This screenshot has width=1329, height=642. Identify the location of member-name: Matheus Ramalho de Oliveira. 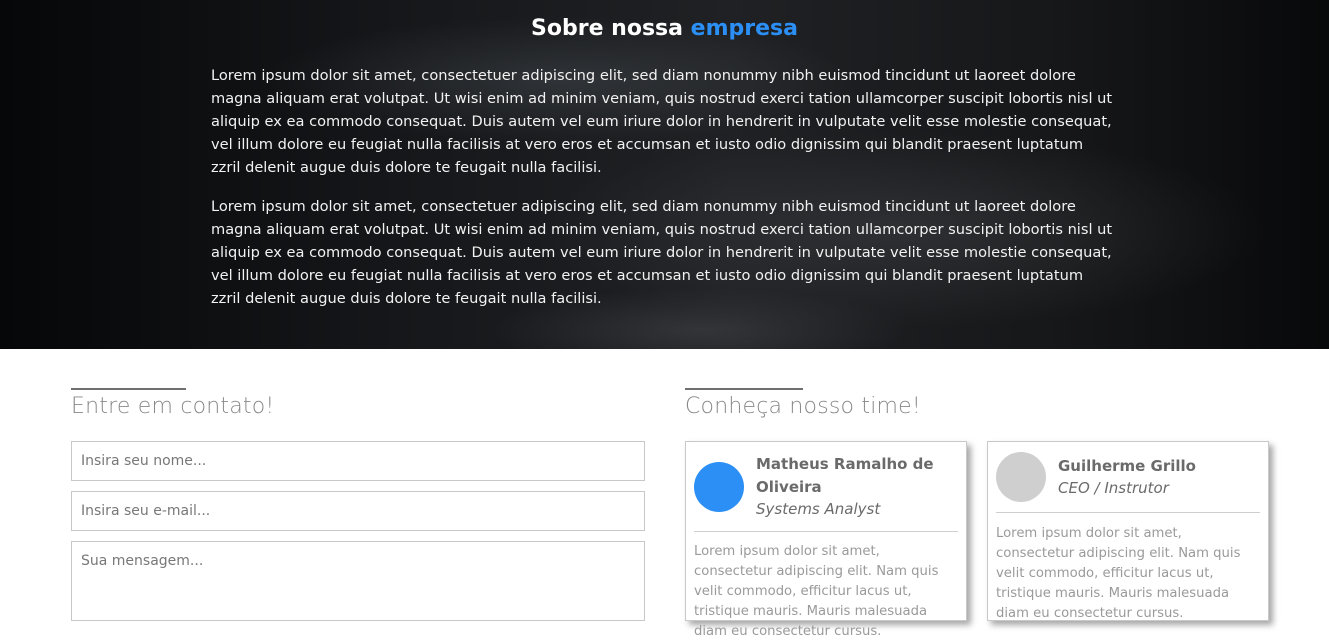
(845, 475).